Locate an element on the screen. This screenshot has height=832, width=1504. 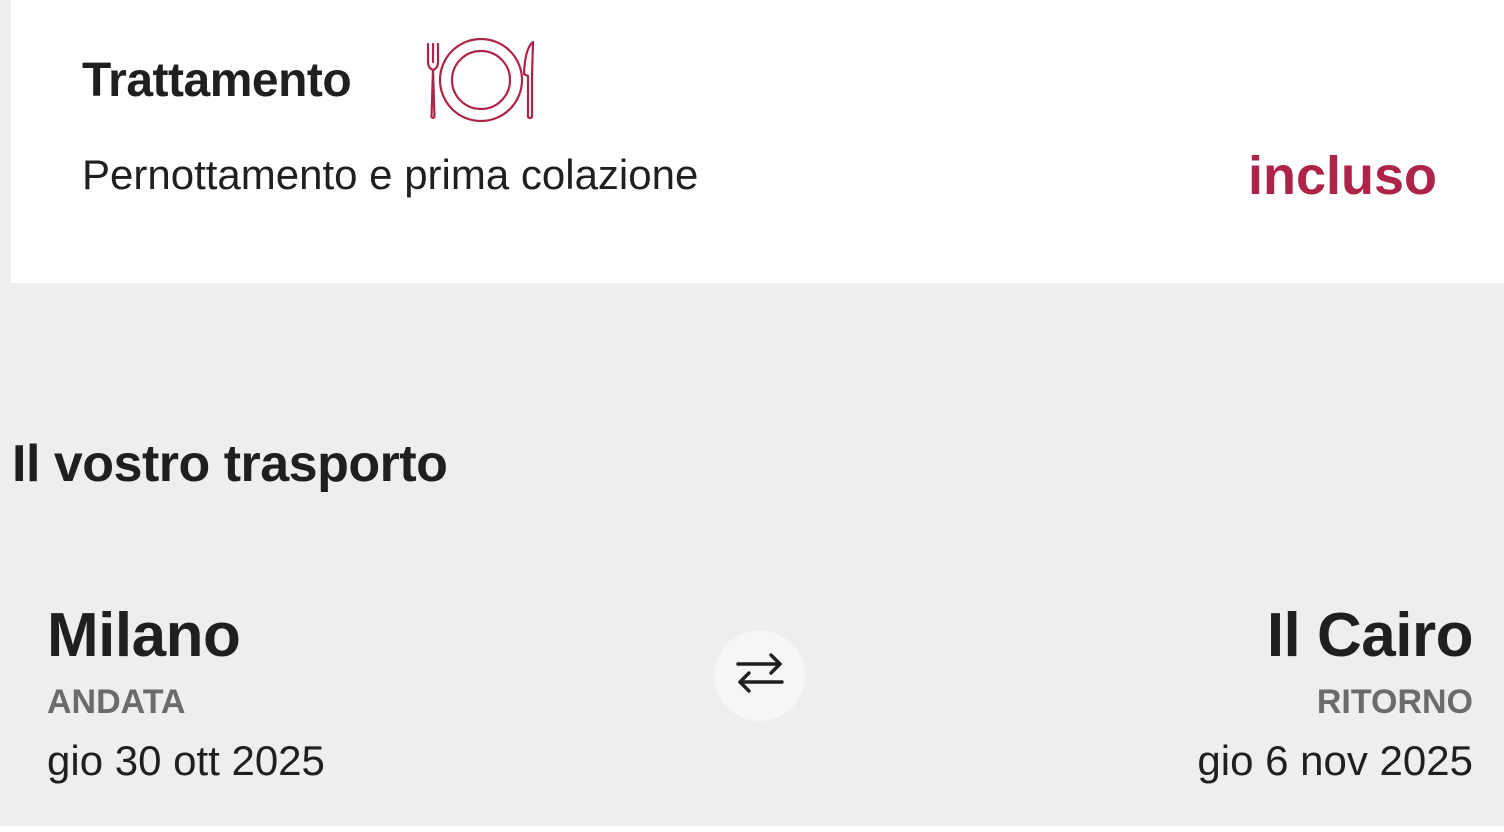
outbound-date: gio 30 ott 2025 is located at coordinates (186, 760).